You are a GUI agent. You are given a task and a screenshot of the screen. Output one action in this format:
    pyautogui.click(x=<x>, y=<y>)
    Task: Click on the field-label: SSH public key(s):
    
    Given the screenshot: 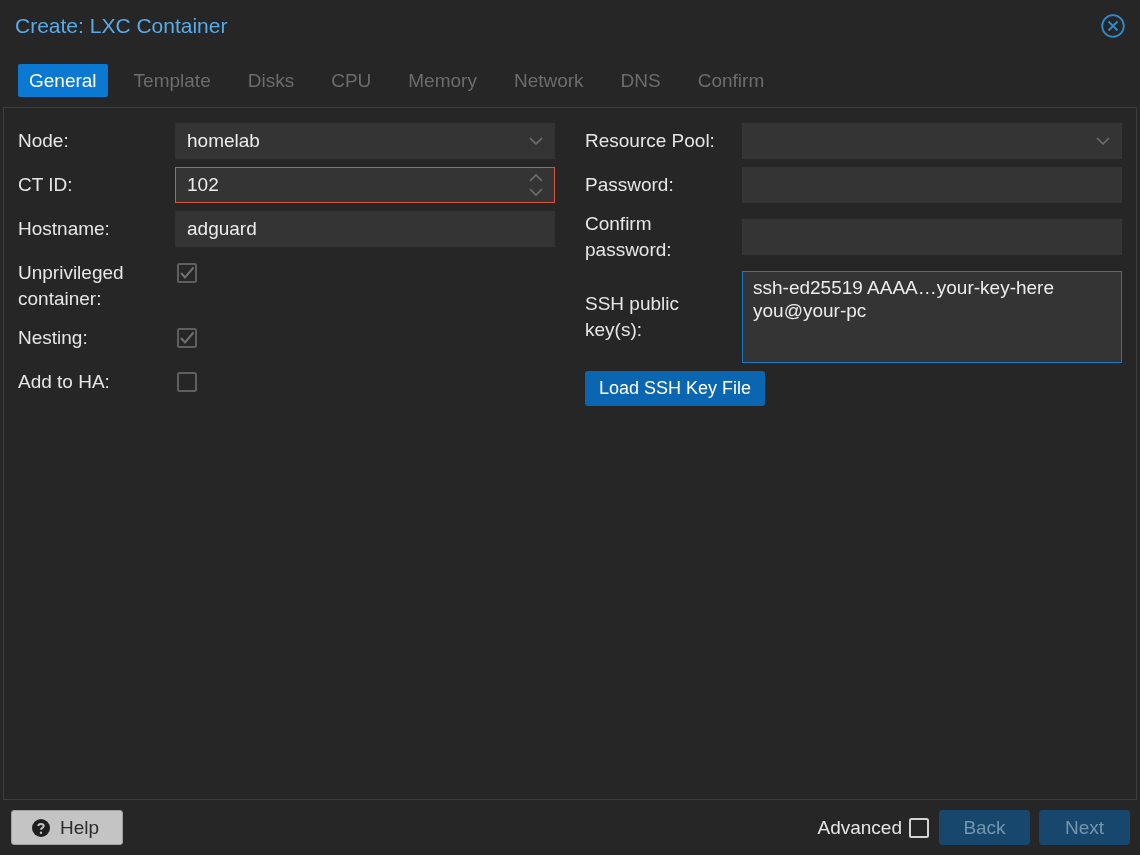 What is the action you would take?
    pyautogui.click(x=632, y=317)
    